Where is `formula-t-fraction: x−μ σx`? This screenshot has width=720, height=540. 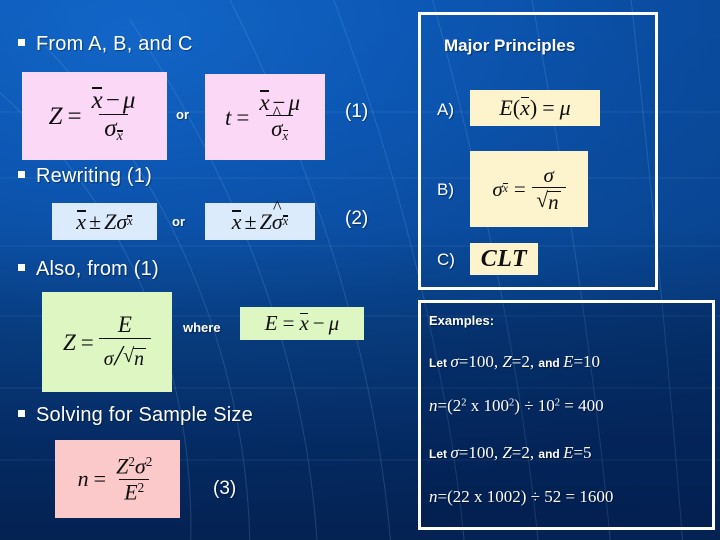
formula-t-fraction: x−μ σx is located at coordinates (279, 116).